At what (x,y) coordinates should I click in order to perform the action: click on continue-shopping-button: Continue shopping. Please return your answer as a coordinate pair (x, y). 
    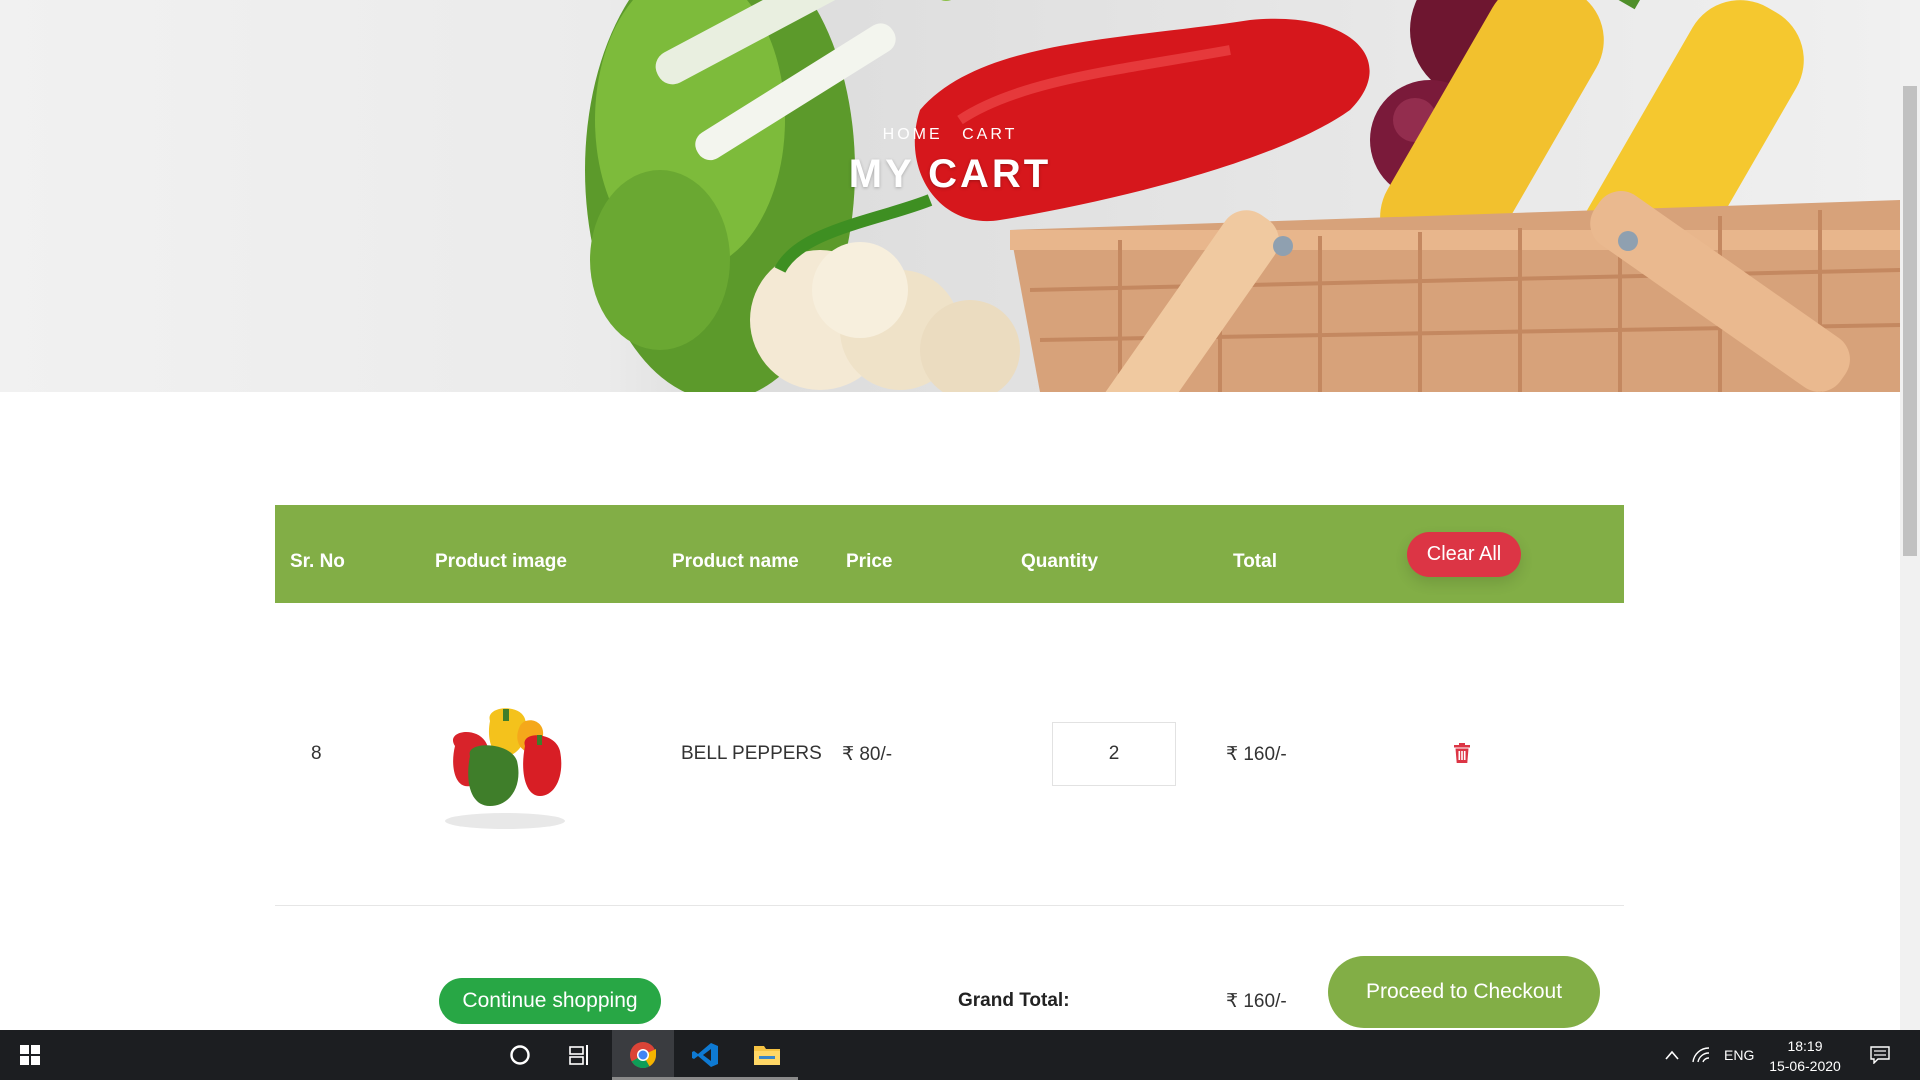
    Looking at the image, I should click on (550, 1001).